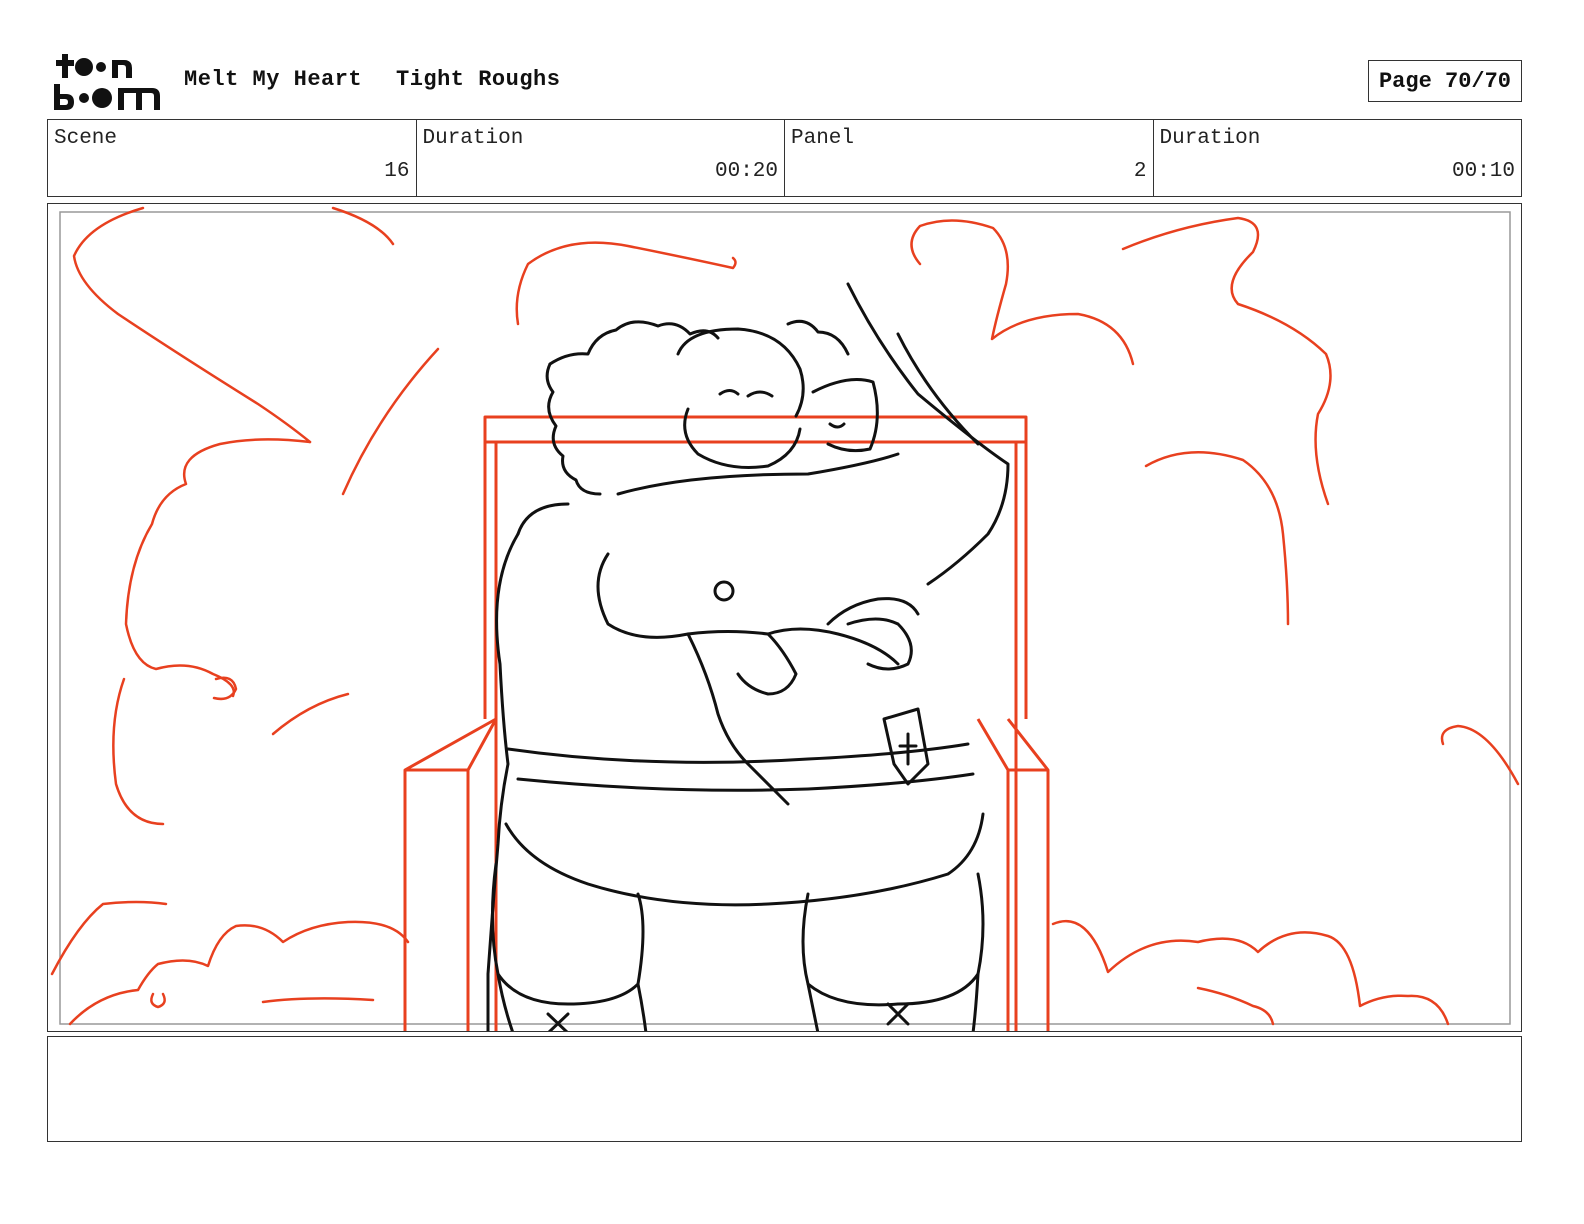  I want to click on panel-cell: Panel 2, so click(969, 158).